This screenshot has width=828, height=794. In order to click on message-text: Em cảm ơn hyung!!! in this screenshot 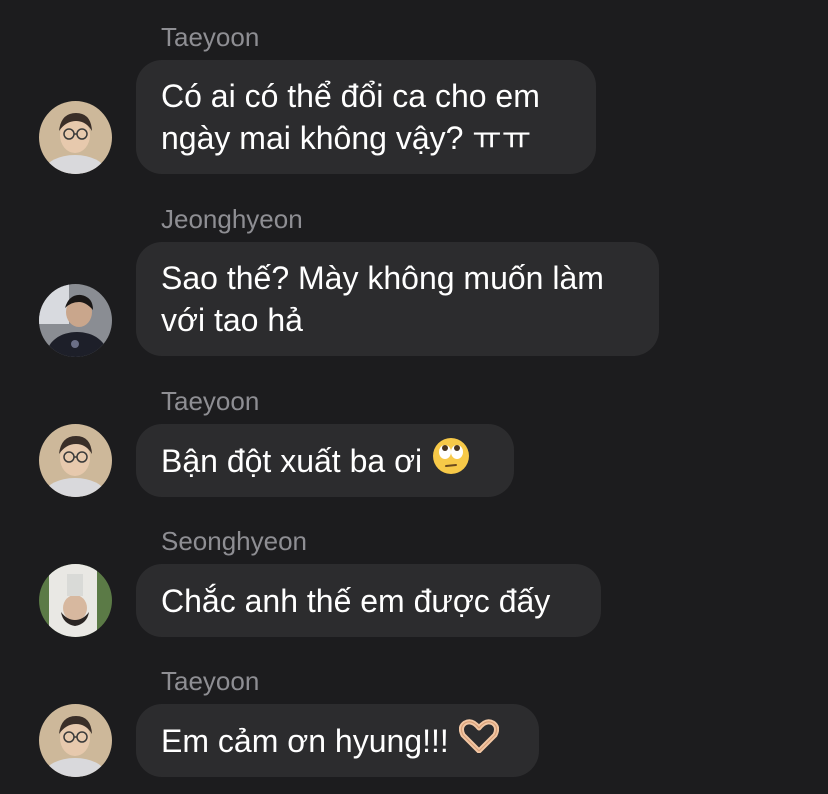, I will do `click(305, 740)`.